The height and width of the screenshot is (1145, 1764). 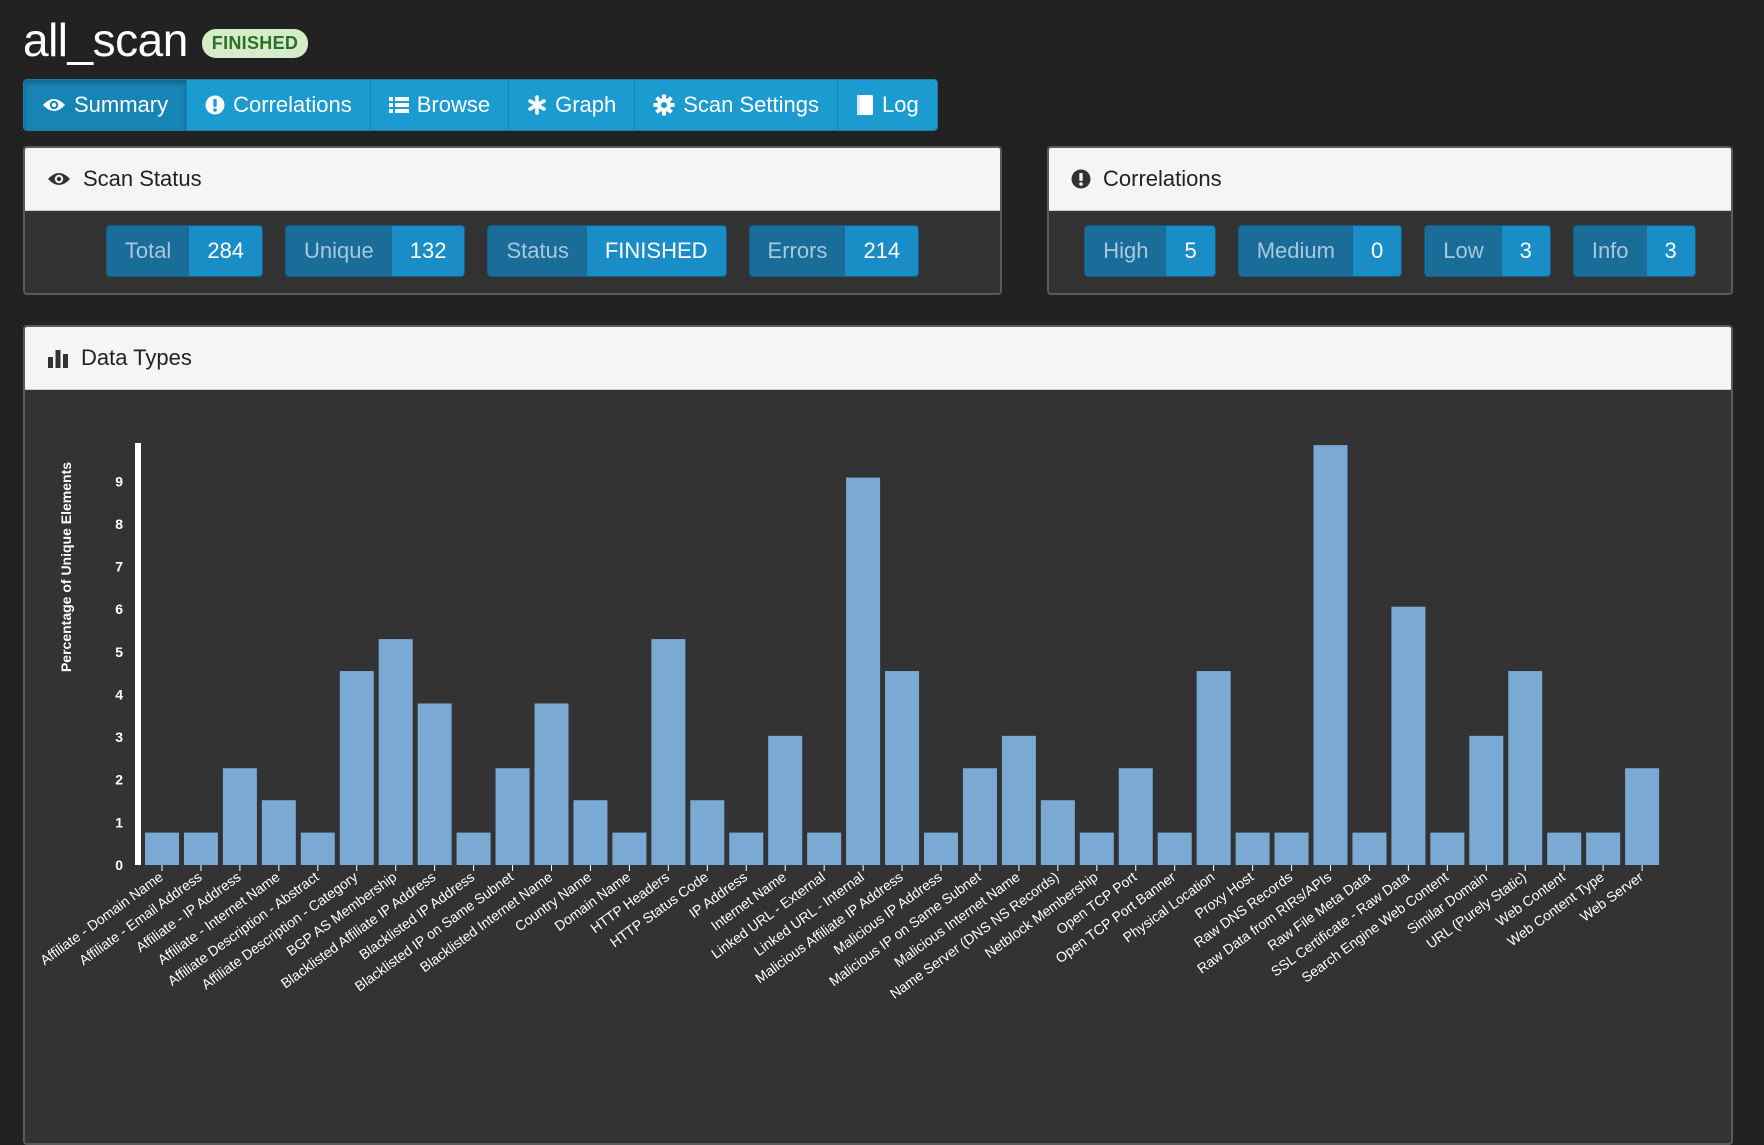 I want to click on tab-log: Log, so click(x=887, y=105).